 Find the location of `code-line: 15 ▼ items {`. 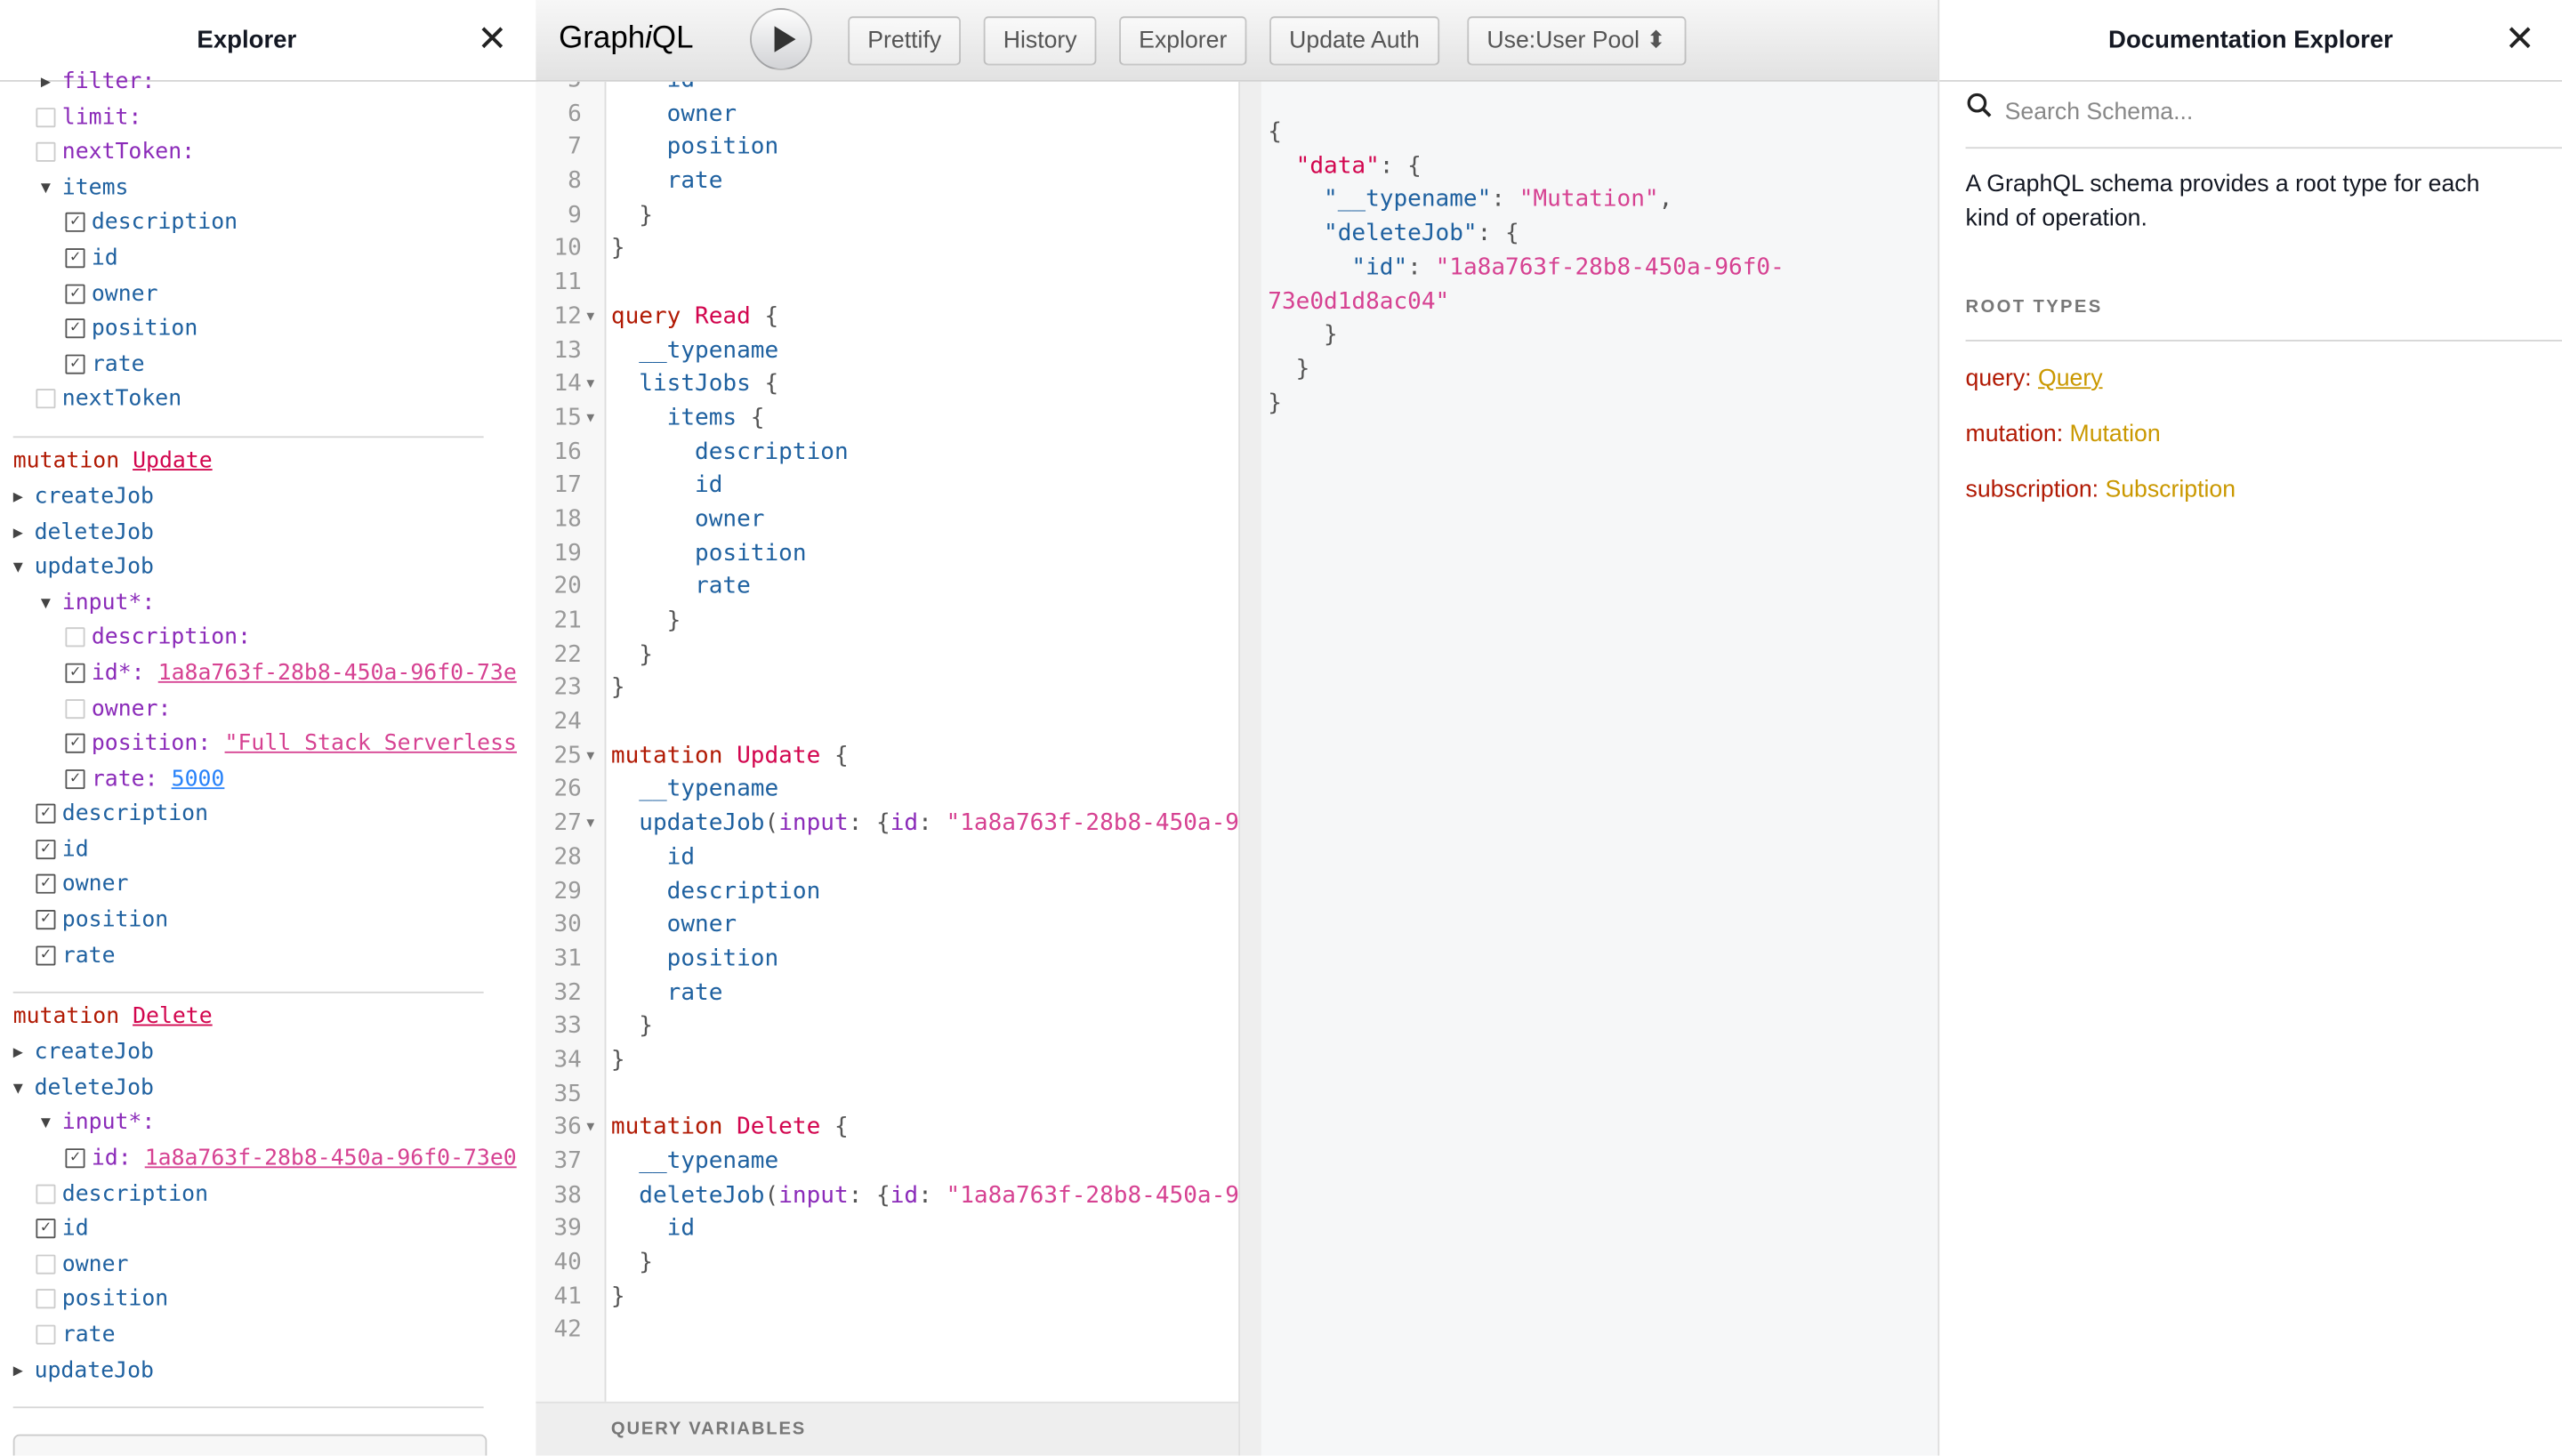

code-line: 15 ▼ items { is located at coordinates (887, 419).